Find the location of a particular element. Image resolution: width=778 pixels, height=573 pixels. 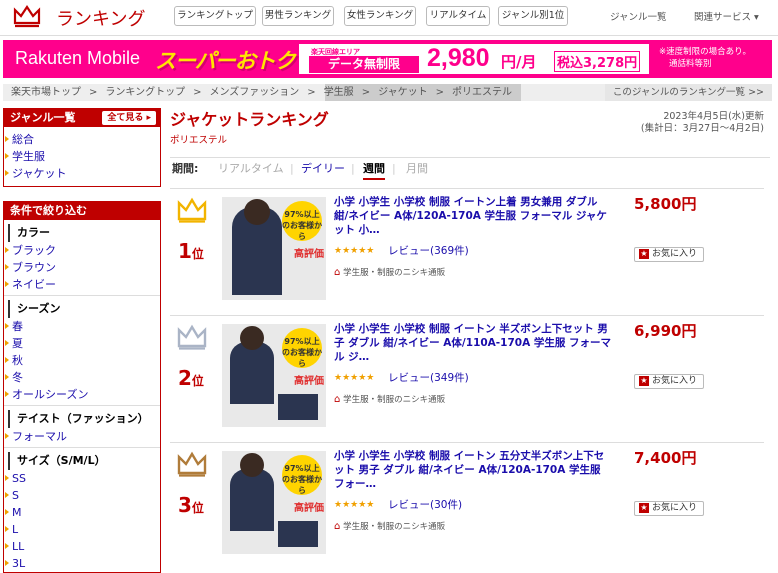

banner-price: 2,980 is located at coordinates (458, 58).